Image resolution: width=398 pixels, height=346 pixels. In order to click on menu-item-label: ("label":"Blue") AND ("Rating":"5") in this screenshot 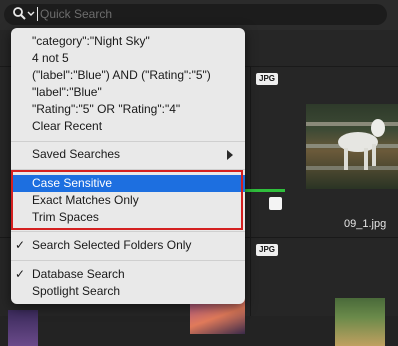, I will do `click(121, 75)`.